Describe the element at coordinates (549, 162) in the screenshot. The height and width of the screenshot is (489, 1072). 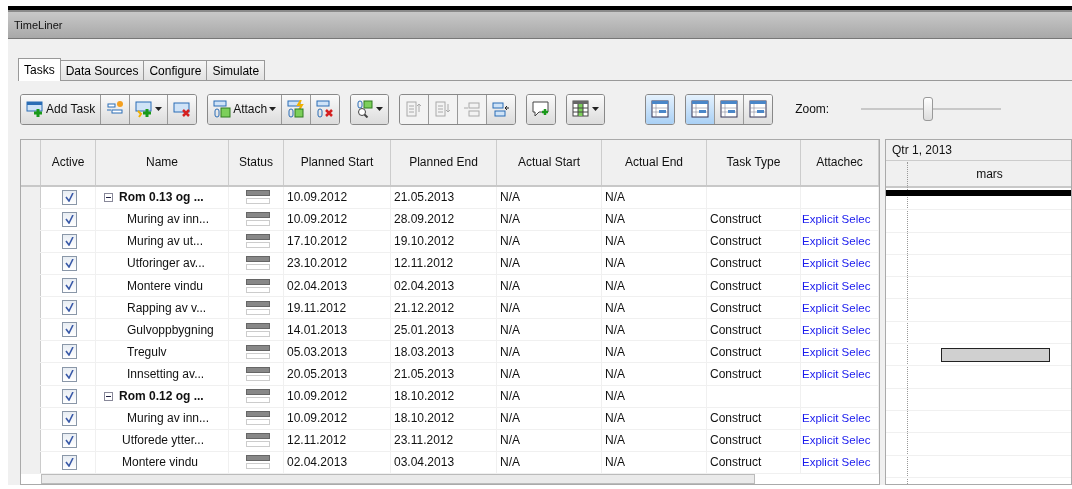
I see `column-header: Actual Start` at that location.